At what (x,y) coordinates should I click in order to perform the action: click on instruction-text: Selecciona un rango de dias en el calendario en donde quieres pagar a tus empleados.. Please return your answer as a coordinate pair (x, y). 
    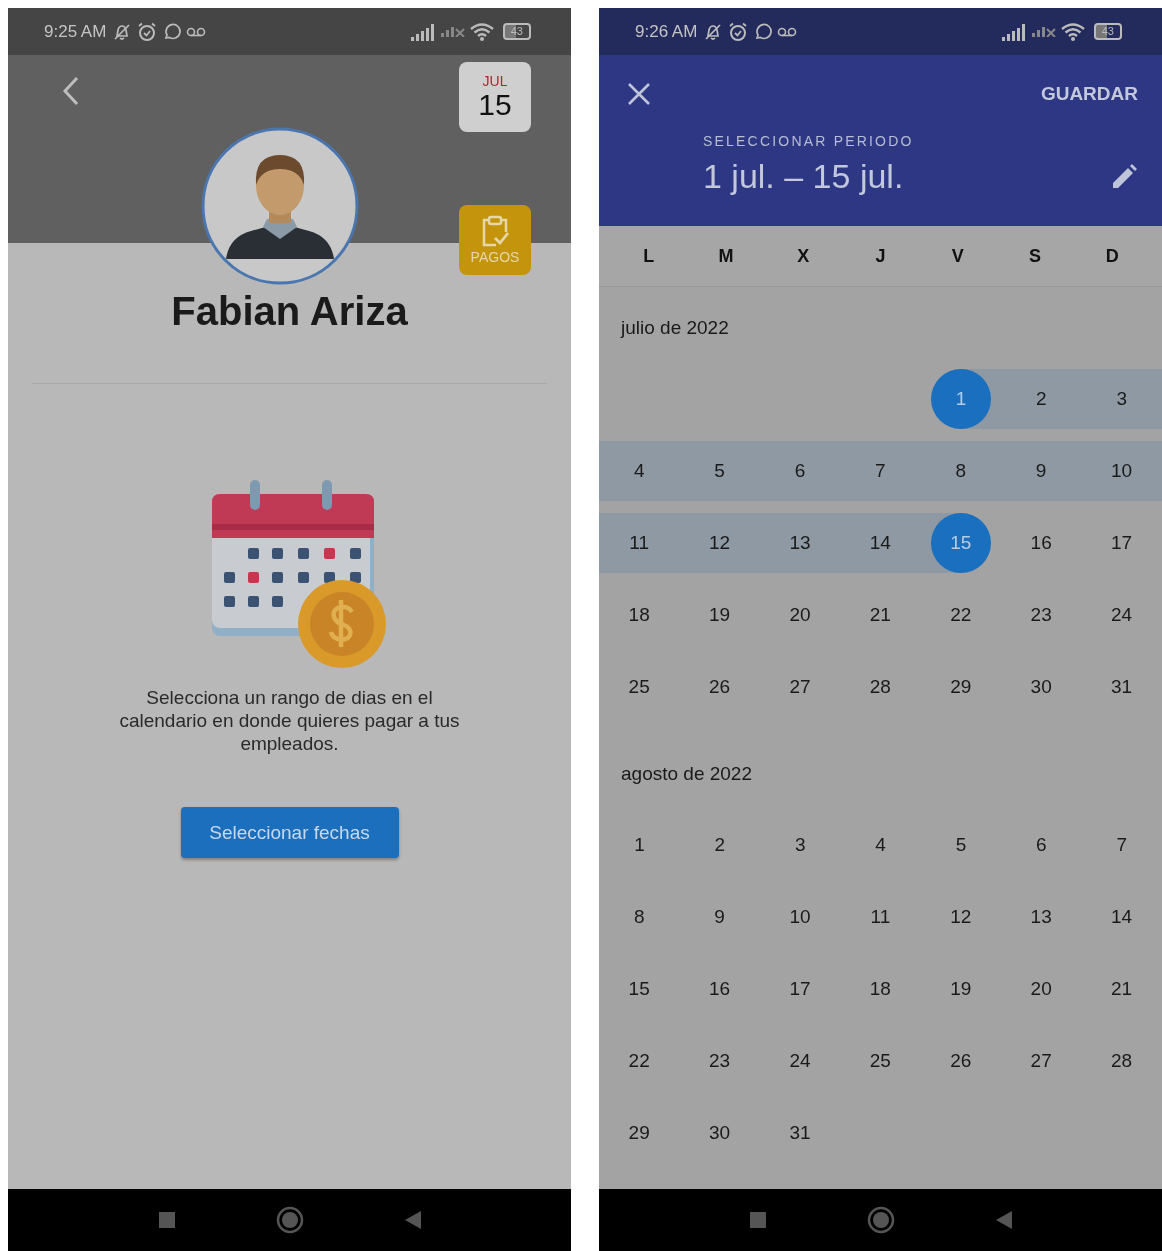
    Looking at the image, I should click on (289, 720).